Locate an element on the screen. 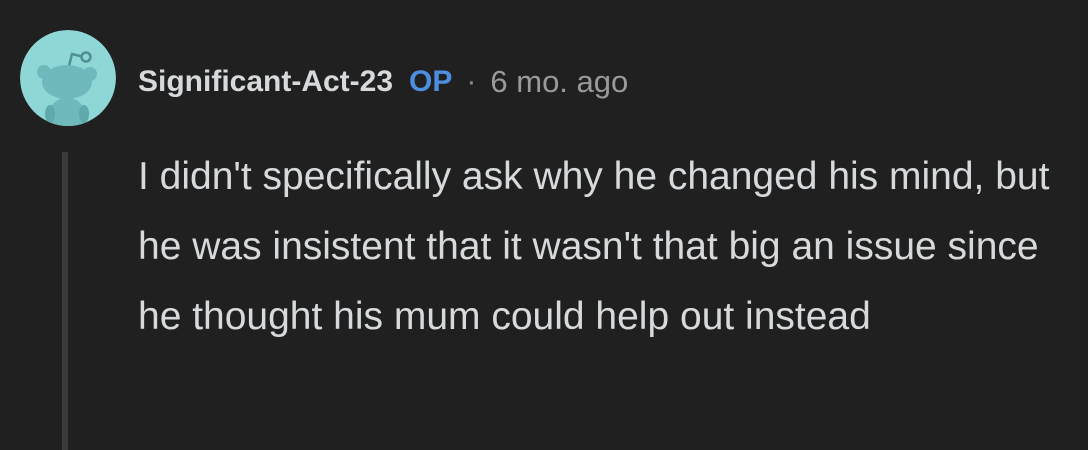 The image size is (1088, 450). reddit-snoo-avatar-icon is located at coordinates (68, 78).